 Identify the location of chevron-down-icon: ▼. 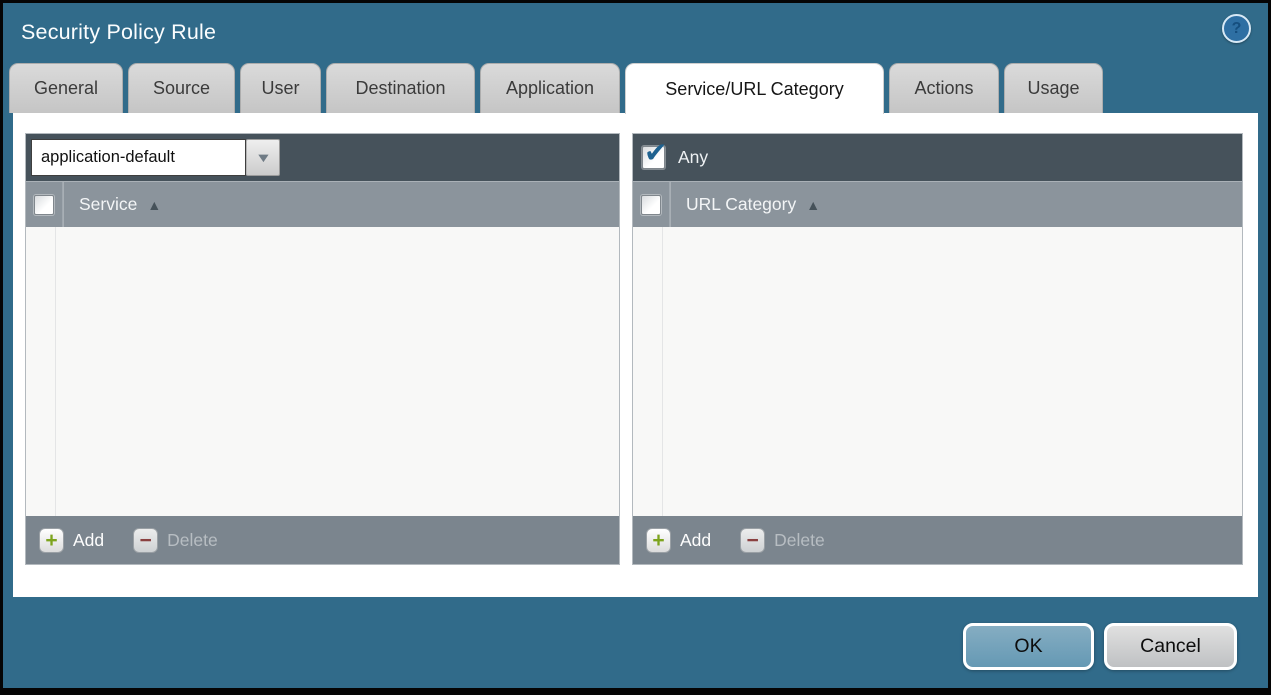
(263, 157).